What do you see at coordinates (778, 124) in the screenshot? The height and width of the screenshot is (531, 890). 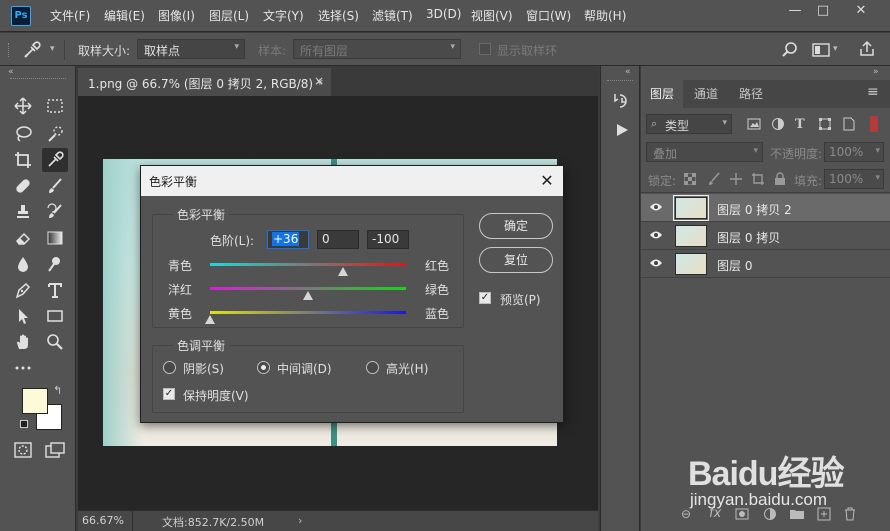 I see `filter-adjustment-icon` at bounding box center [778, 124].